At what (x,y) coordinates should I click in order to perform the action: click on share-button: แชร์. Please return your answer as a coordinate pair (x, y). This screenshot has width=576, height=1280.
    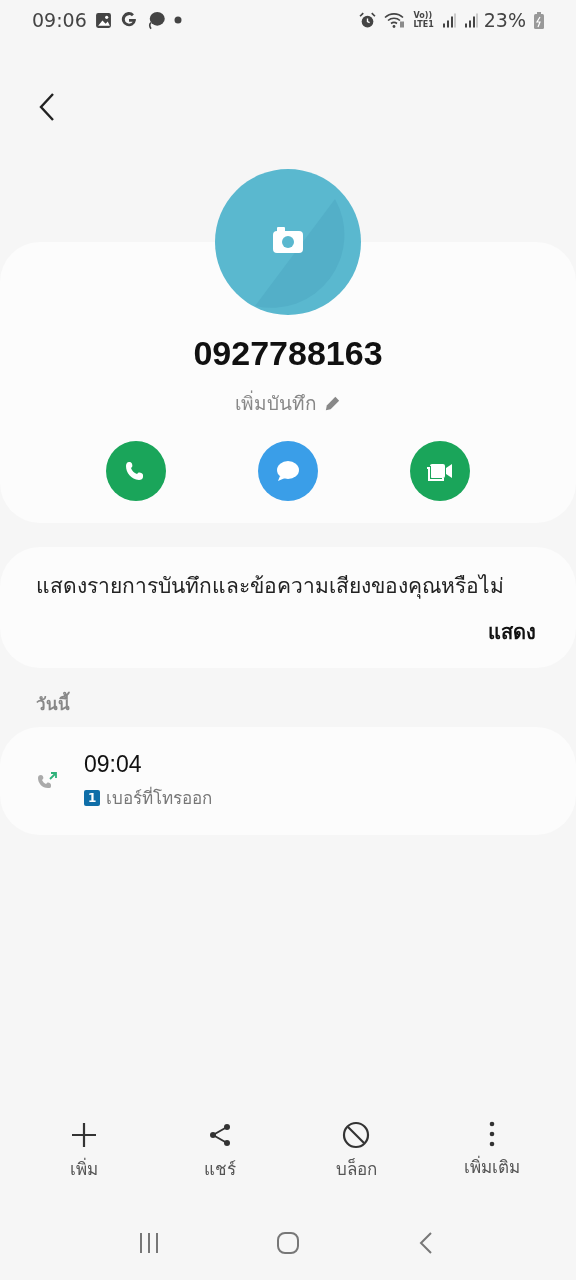
    Looking at the image, I should click on (220, 1151).